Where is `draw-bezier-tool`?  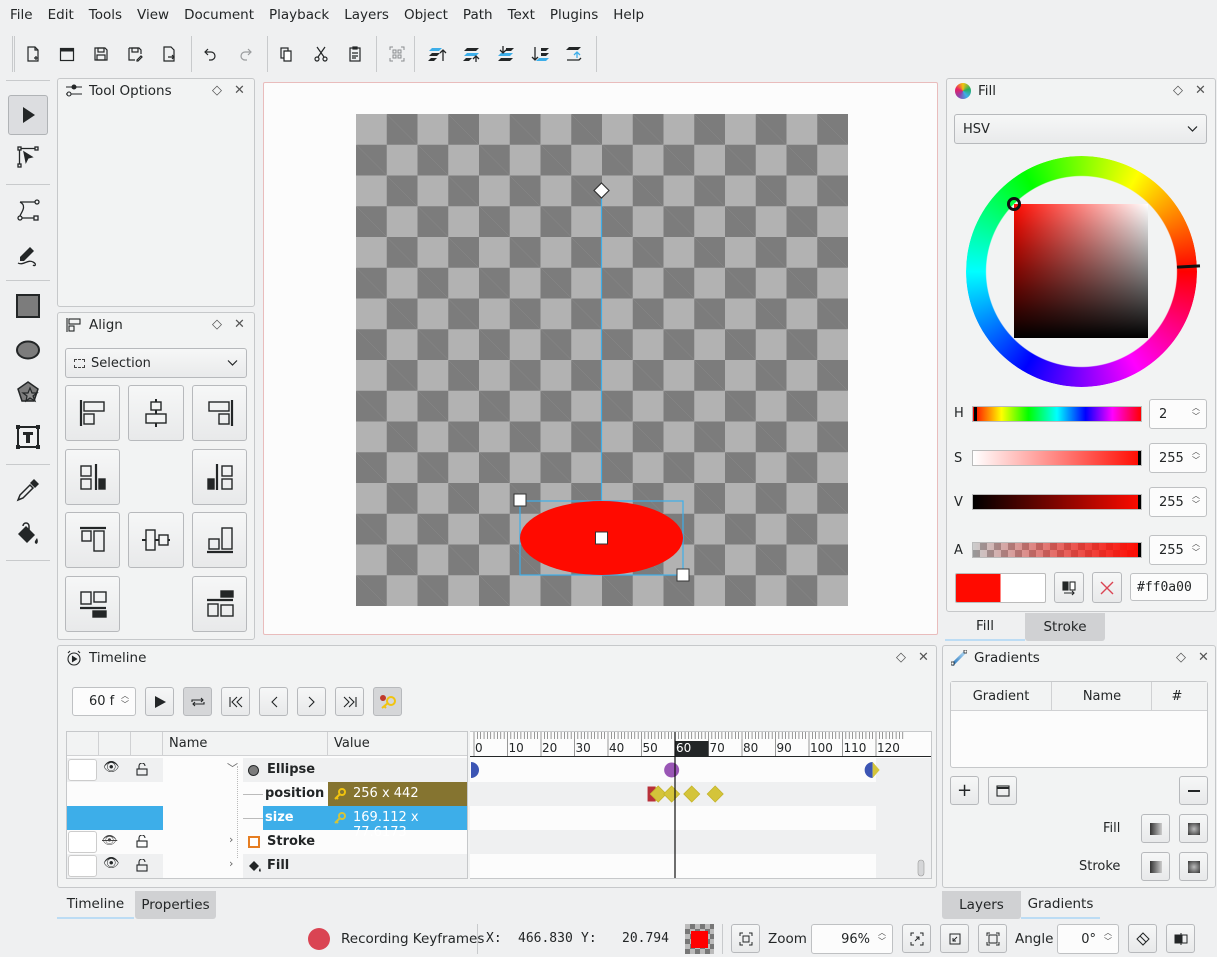 draw-bezier-tool is located at coordinates (28, 210).